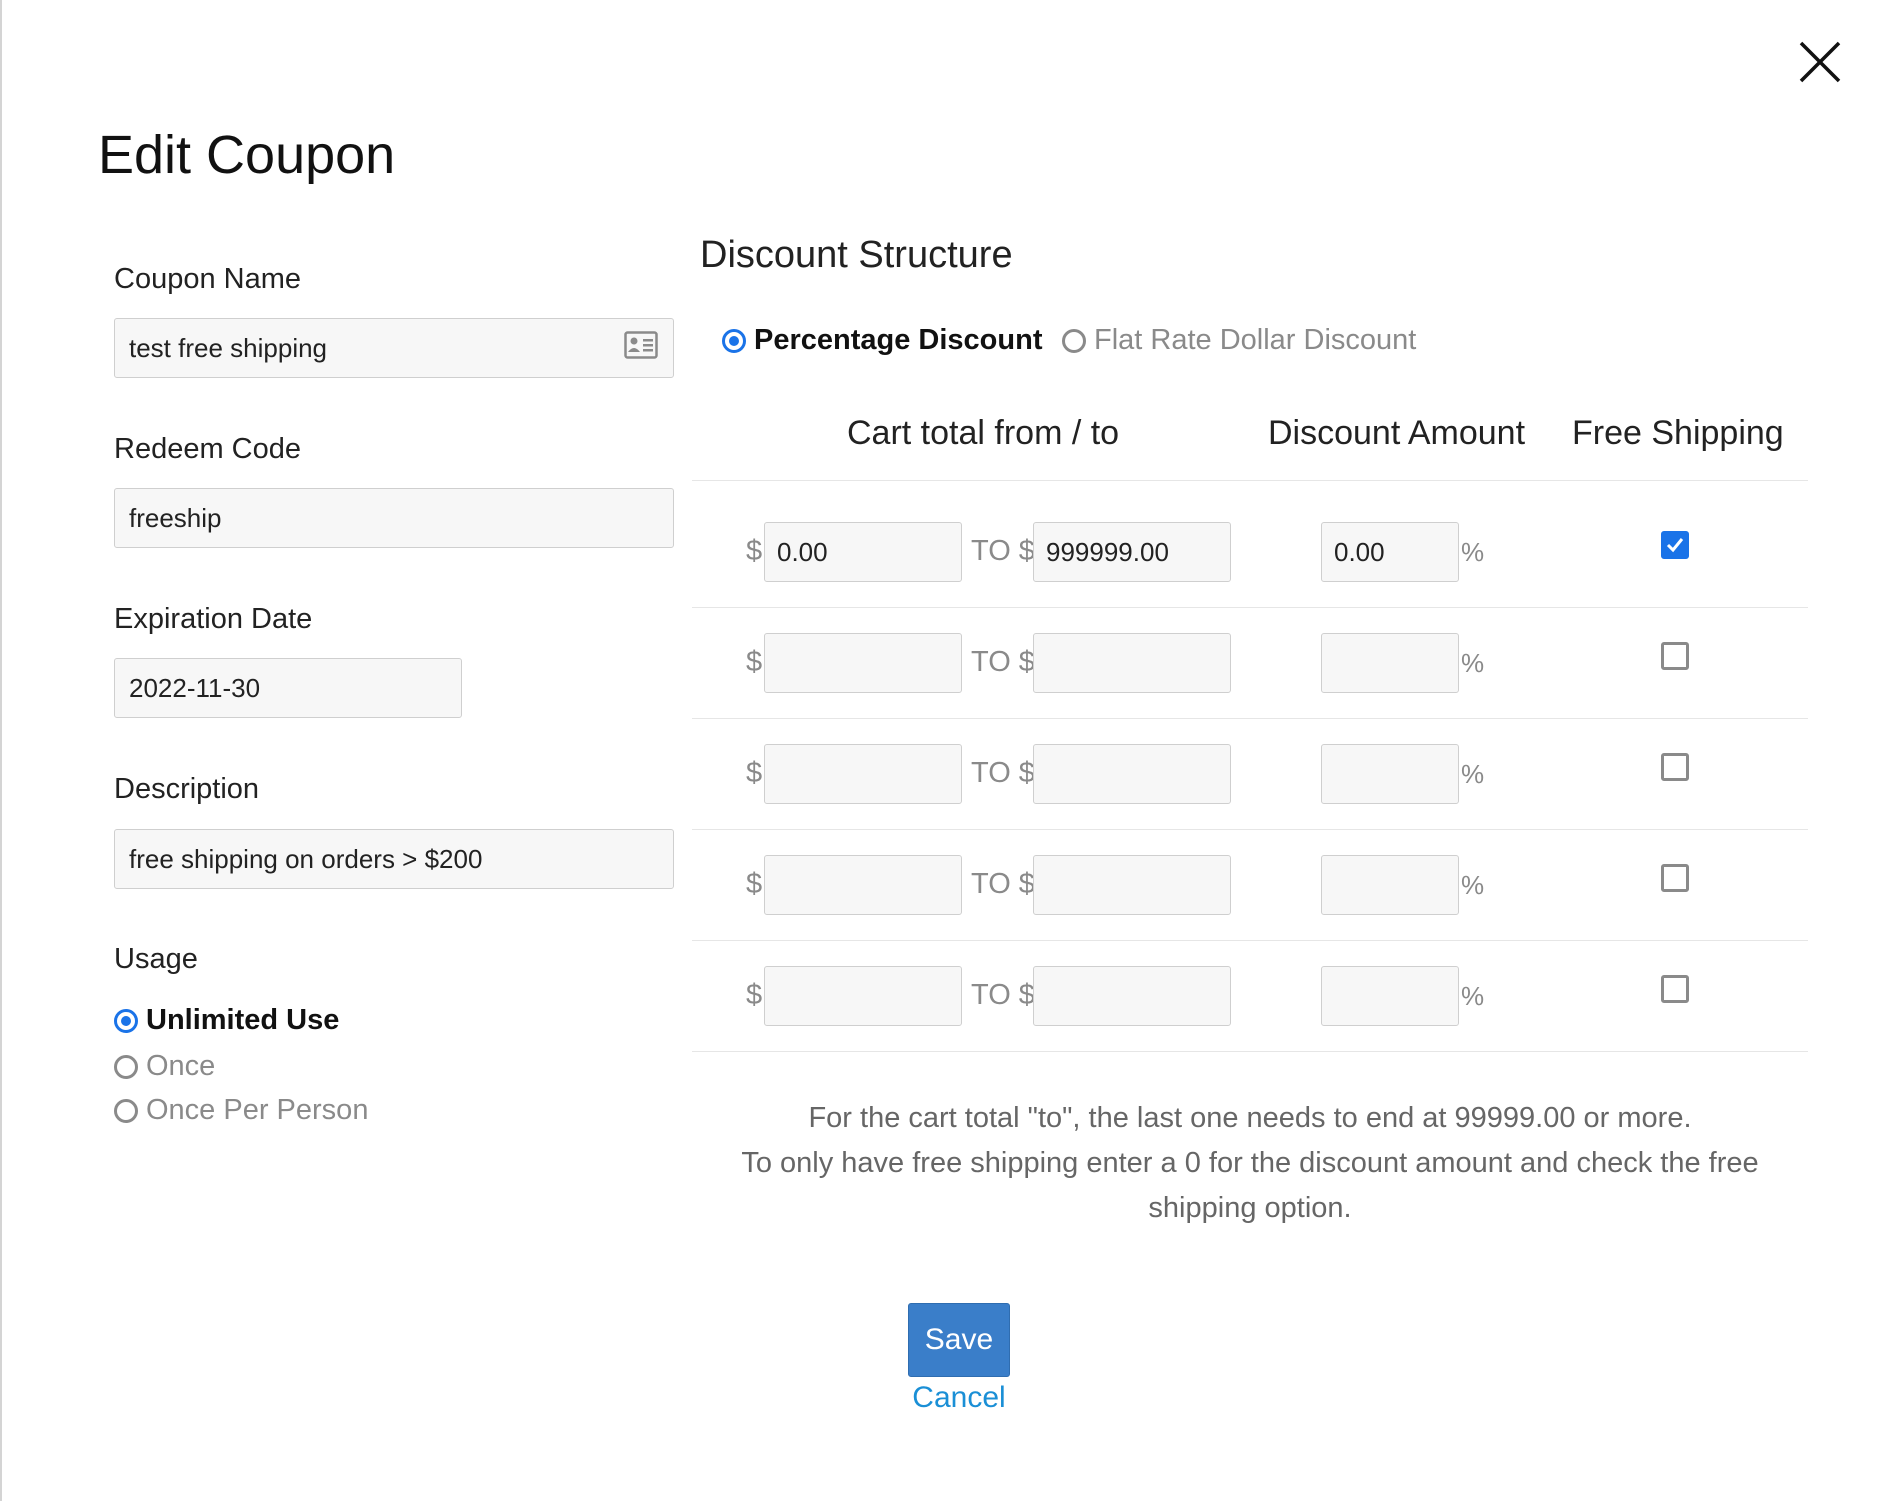 This screenshot has width=1896, height=1501. I want to click on coupon-name-input, so click(394, 348).